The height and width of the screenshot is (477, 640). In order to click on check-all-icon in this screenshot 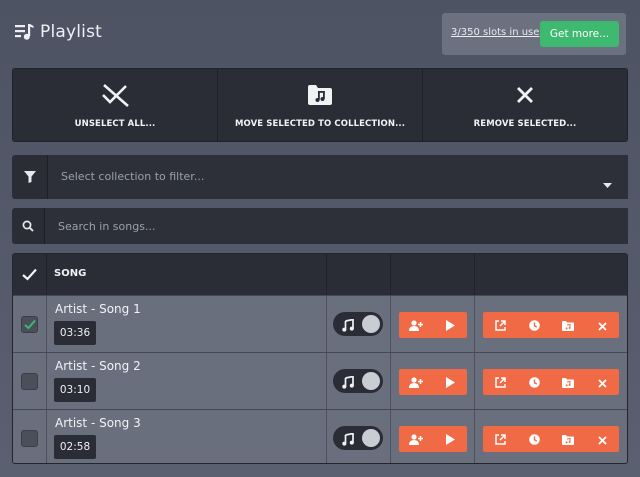, I will do `click(29, 275)`.